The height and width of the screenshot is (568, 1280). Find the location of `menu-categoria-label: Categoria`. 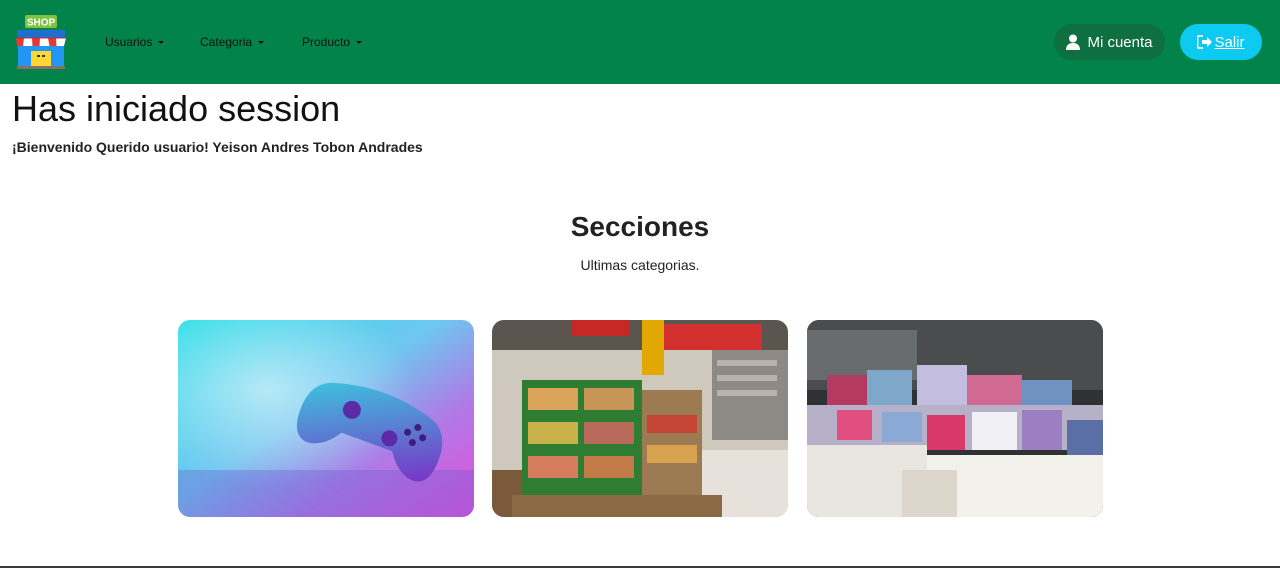

menu-categoria-label: Categoria is located at coordinates (226, 42).